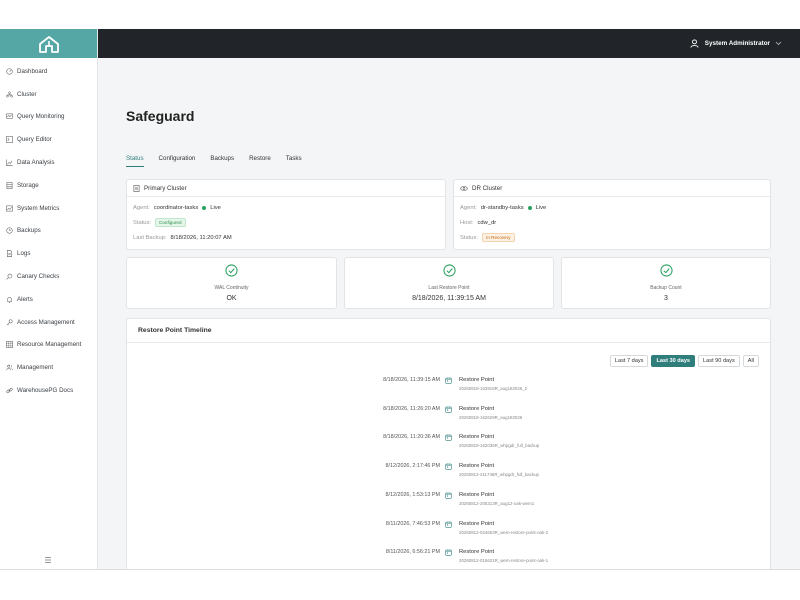 The height and width of the screenshot is (600, 800). Describe the element at coordinates (464, 188) in the screenshot. I see `eye-icon` at that location.